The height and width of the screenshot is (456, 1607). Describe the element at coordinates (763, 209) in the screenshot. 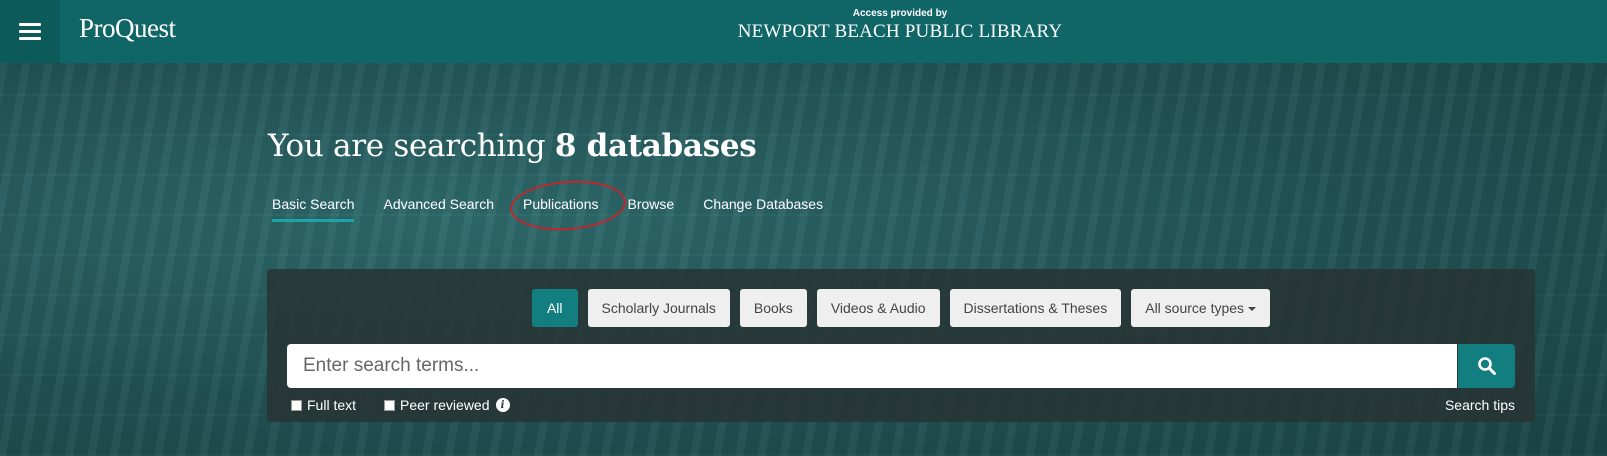

I see `tab-change-databases: Change Databases` at that location.